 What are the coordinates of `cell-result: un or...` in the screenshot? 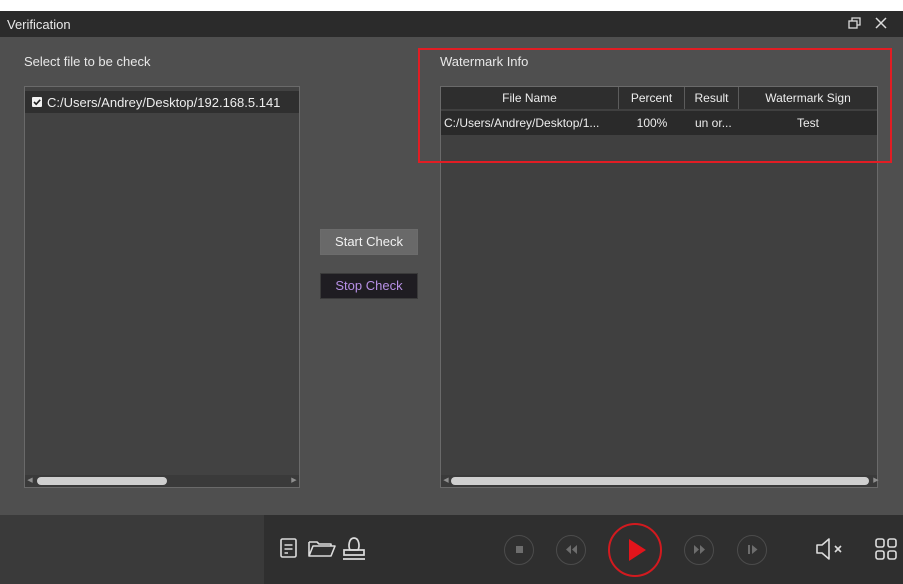 It's located at (713, 123).